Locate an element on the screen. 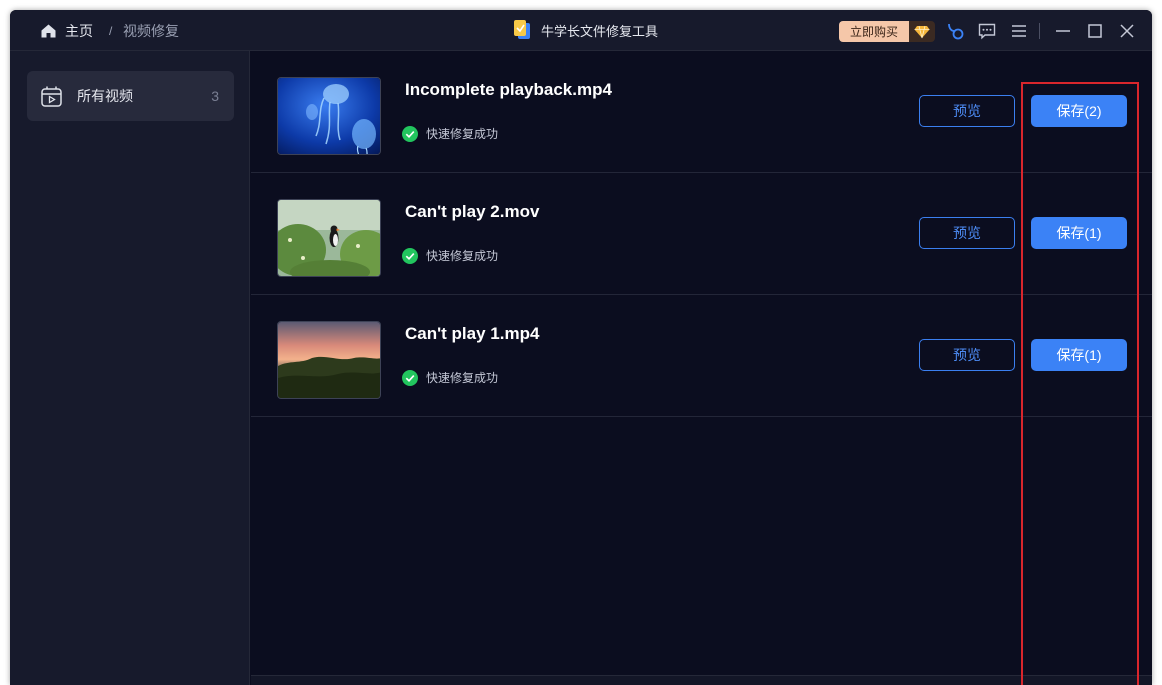 The width and height of the screenshot is (1162, 685). sidebar-item-label: 所有视频 is located at coordinates (105, 96).